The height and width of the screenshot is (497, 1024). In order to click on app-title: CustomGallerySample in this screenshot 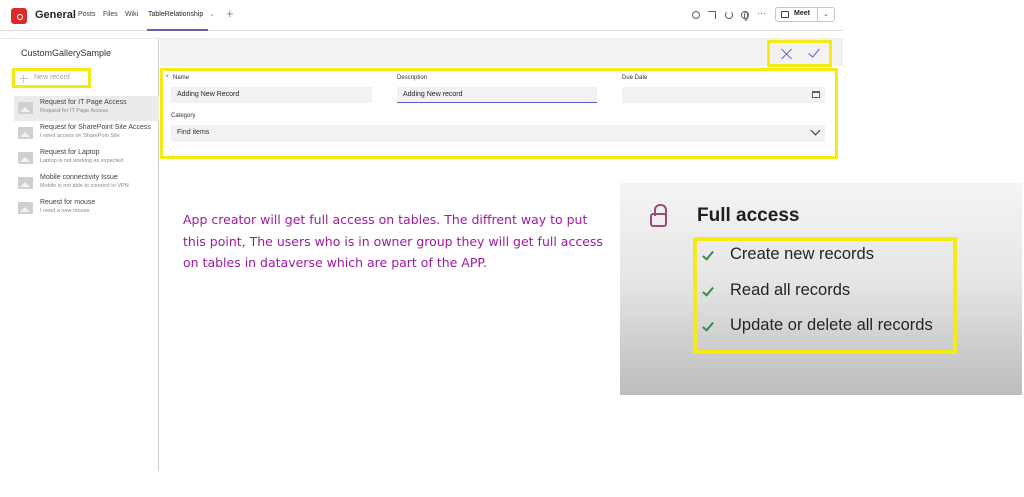, I will do `click(66, 53)`.